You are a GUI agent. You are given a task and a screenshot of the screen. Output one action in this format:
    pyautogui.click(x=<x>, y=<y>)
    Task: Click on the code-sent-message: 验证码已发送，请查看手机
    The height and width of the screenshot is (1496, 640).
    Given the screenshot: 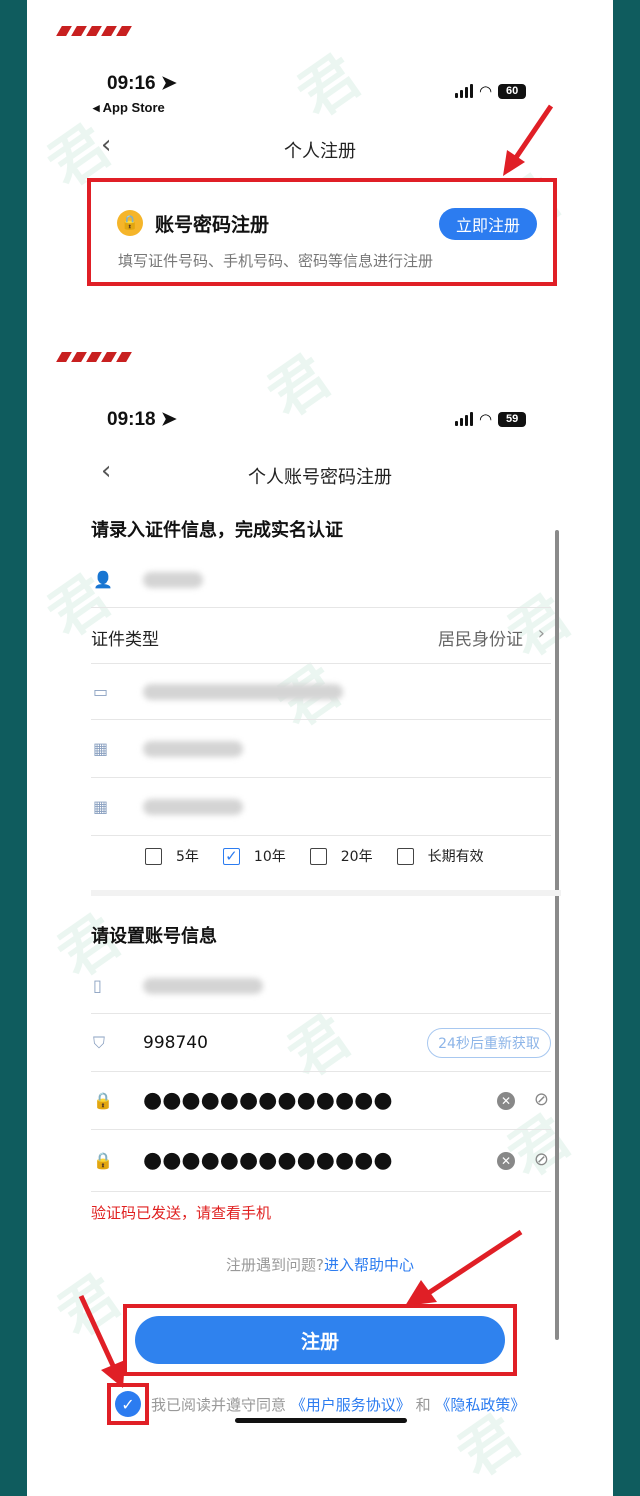 What is the action you would take?
    pyautogui.click(x=181, y=1213)
    